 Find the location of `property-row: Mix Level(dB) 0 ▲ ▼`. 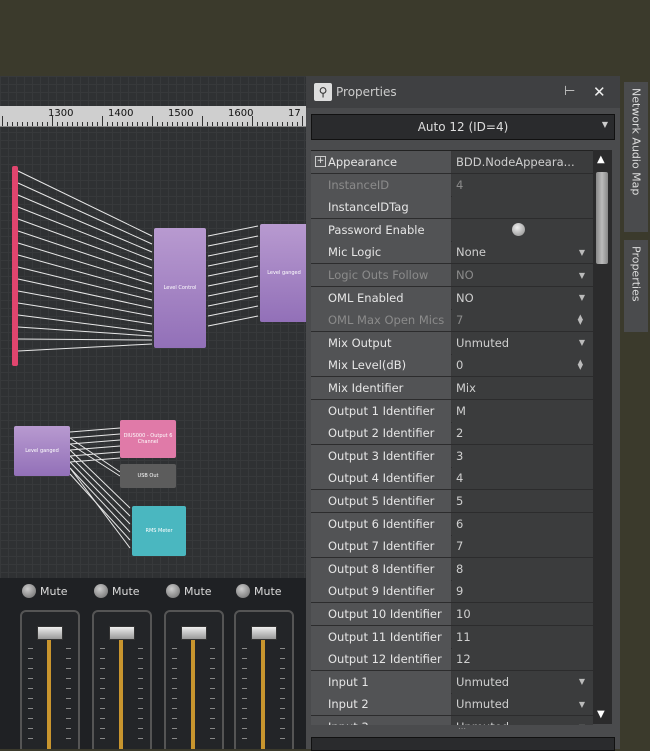

property-row: Mix Level(dB) 0 ▲ ▼ is located at coordinates (452, 366).